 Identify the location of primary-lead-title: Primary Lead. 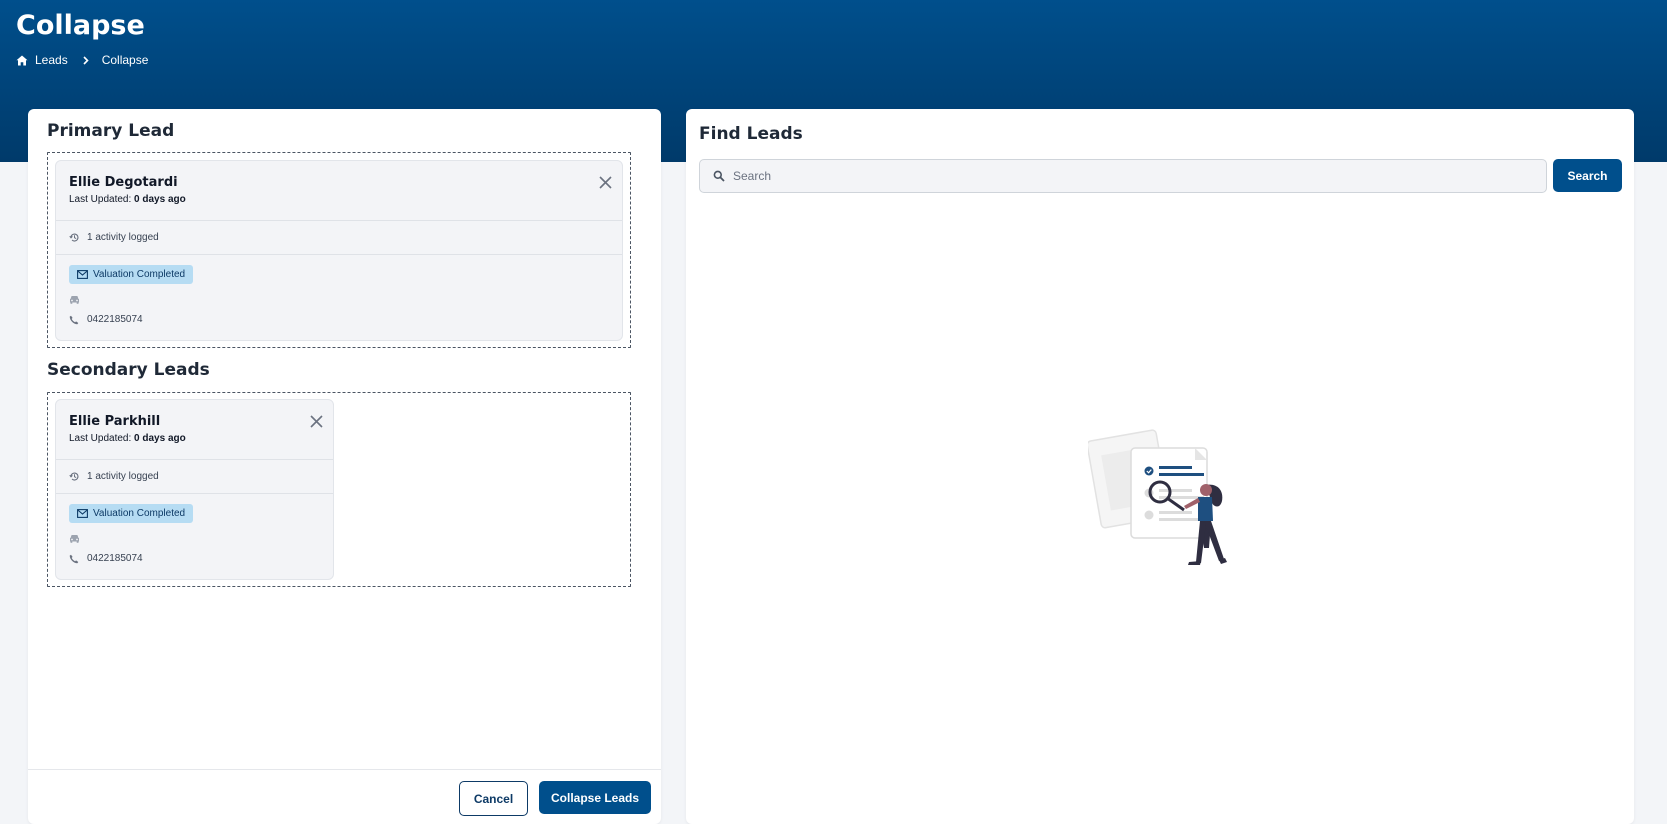
(111, 131).